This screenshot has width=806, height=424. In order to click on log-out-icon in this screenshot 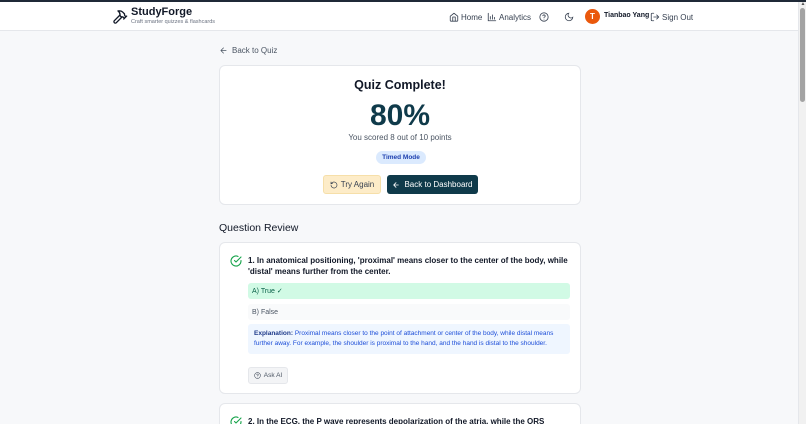, I will do `click(655, 17)`.